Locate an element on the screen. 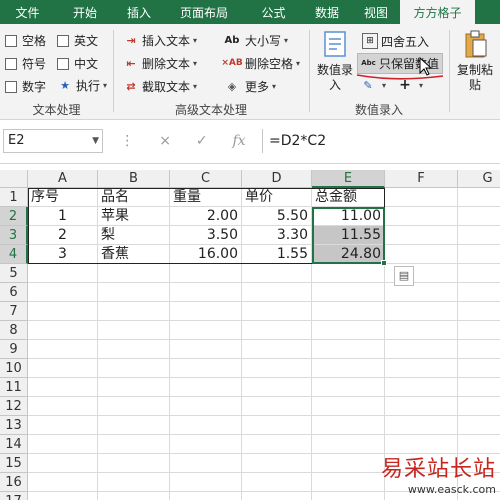 The image size is (500, 500). cell-a17 is located at coordinates (63, 496).